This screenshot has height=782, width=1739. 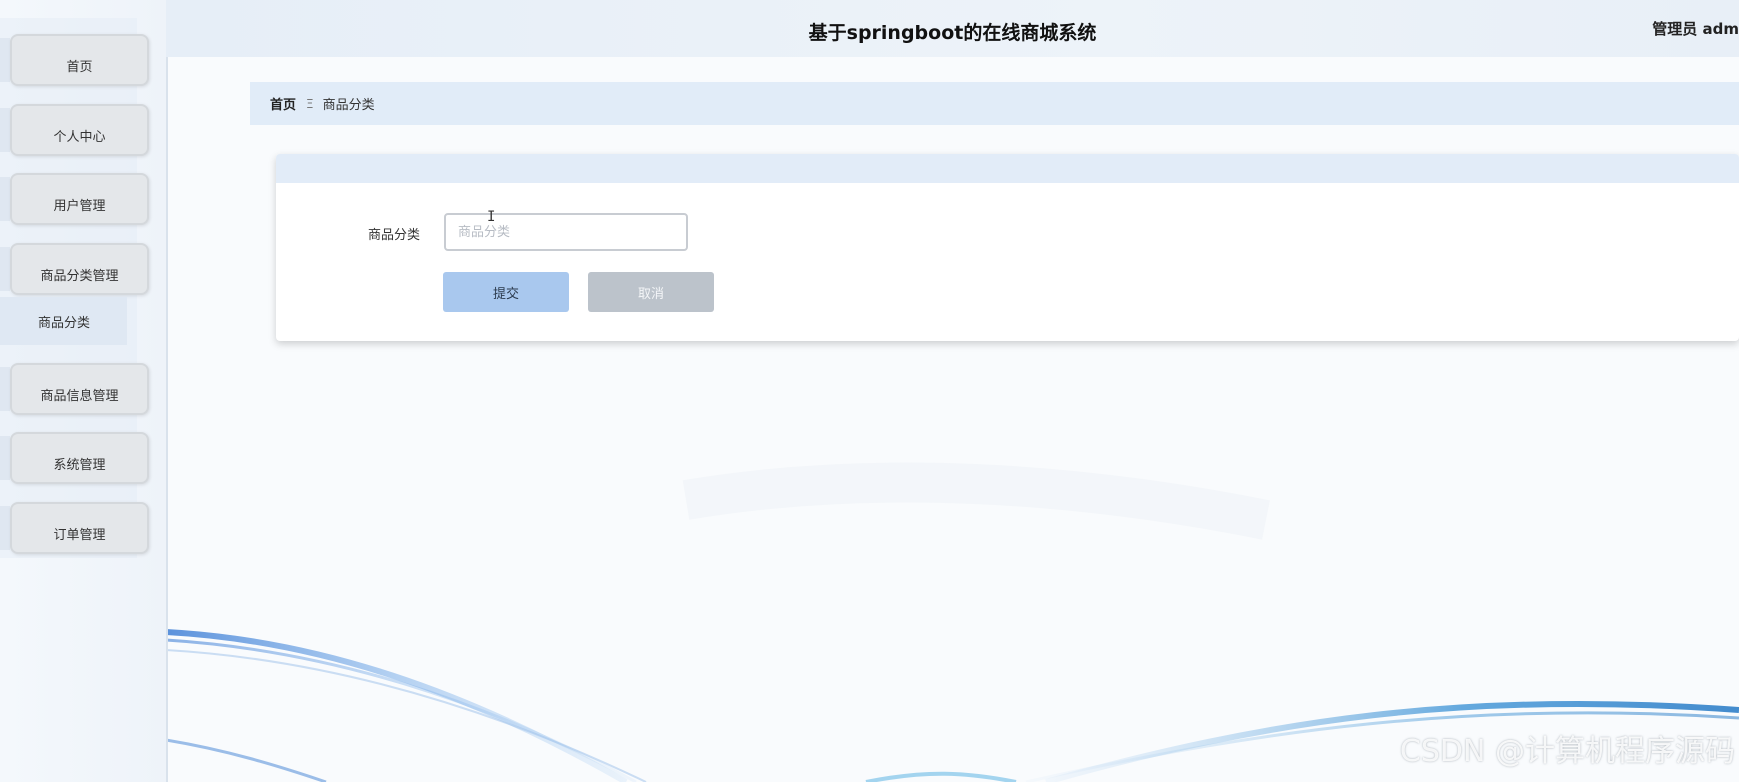 I want to click on sidebar-item-personal-center: 个人中心, so click(x=79, y=130).